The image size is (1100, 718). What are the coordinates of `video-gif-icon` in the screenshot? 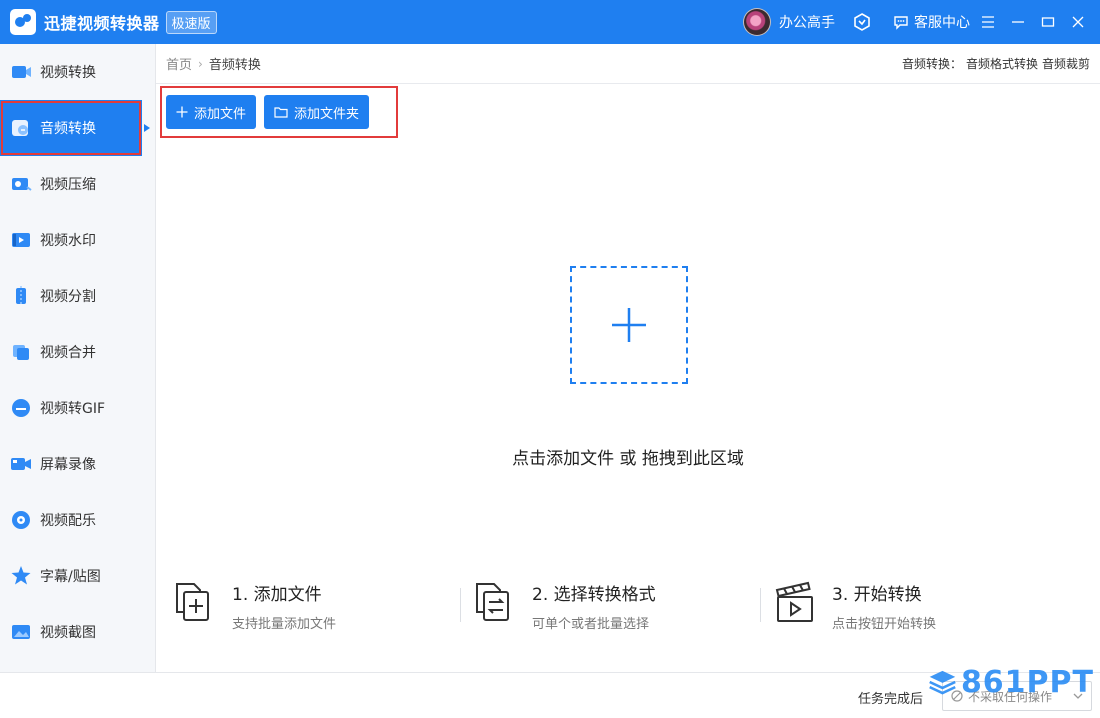 It's located at (21, 408).